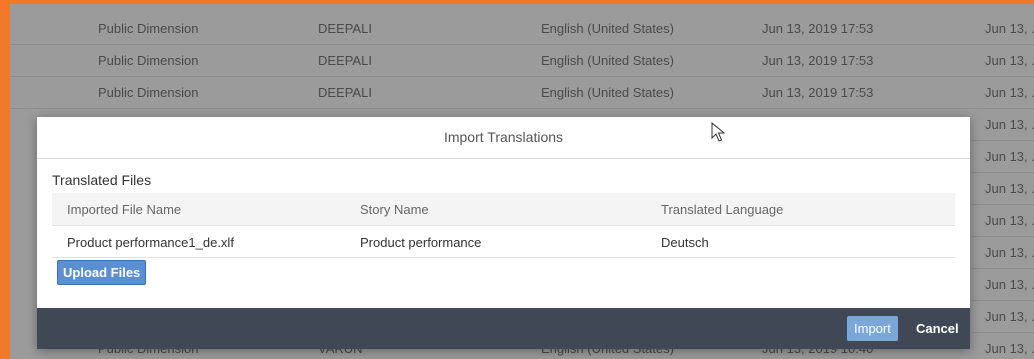 This screenshot has width=1034, height=359. What do you see at coordinates (685, 242) in the screenshot?
I see `cell-language: Deutsch` at bounding box center [685, 242].